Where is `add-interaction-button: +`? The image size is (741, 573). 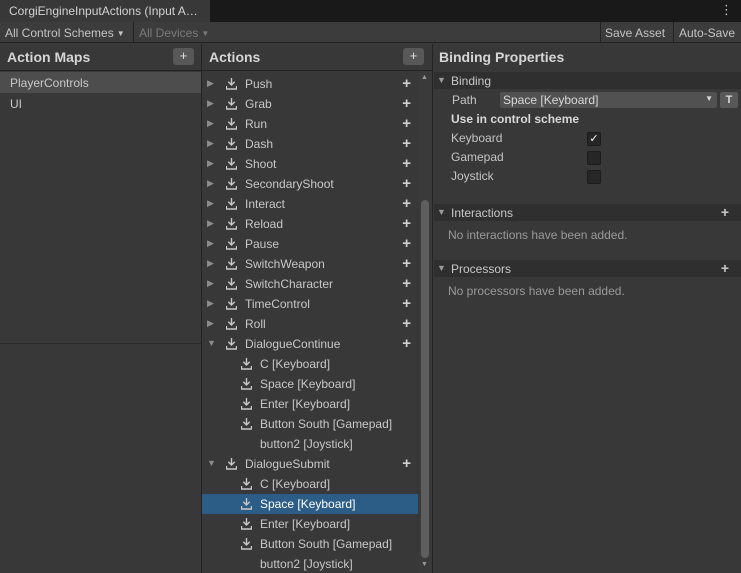 add-interaction-button: + is located at coordinates (725, 212).